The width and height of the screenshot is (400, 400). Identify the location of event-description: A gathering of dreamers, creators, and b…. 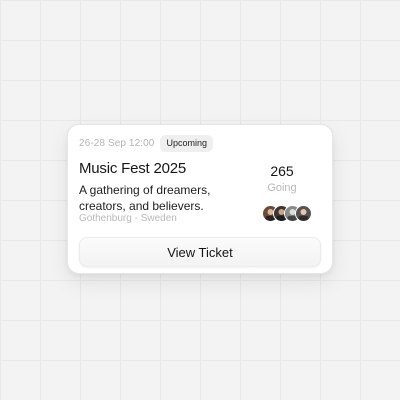
(145, 198).